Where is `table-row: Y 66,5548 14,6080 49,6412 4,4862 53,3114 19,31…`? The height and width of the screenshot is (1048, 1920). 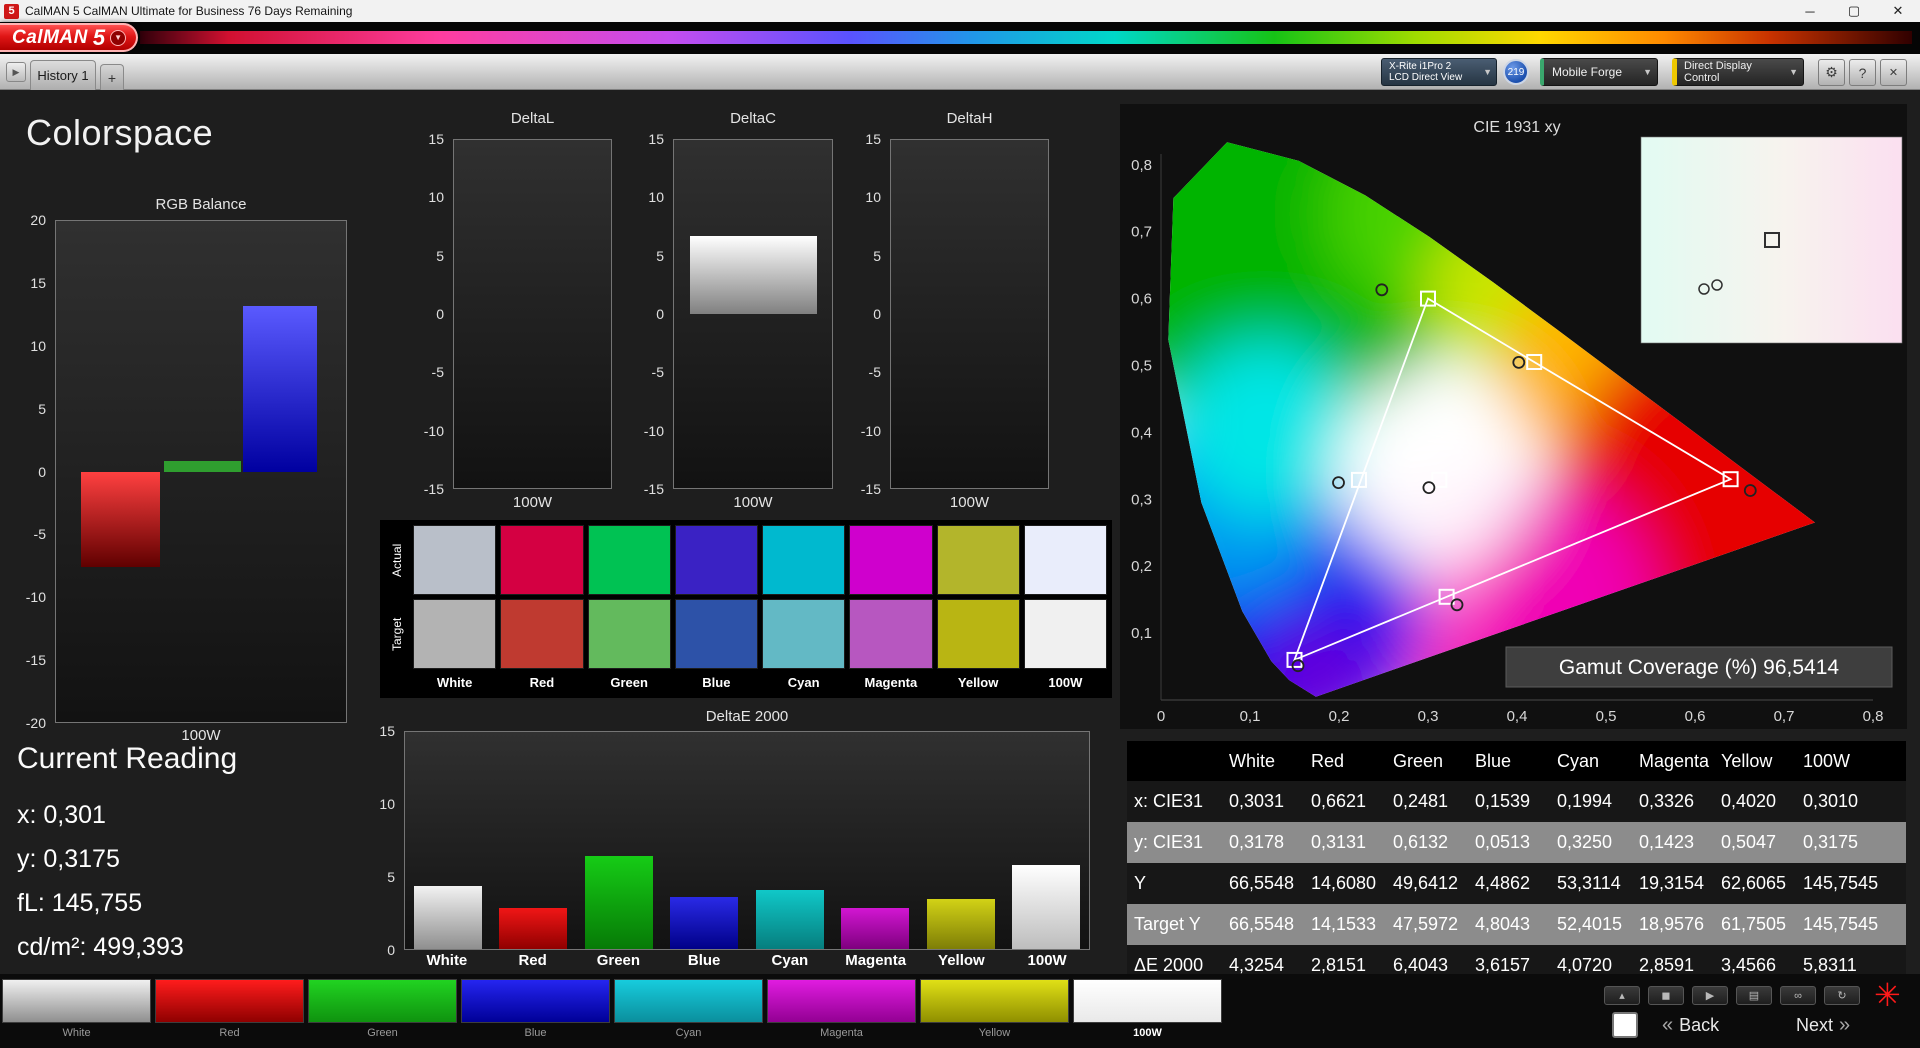 table-row: Y 66,5548 14,6080 49,6412 4,4862 53,3114 19,31… is located at coordinates (1516, 883).